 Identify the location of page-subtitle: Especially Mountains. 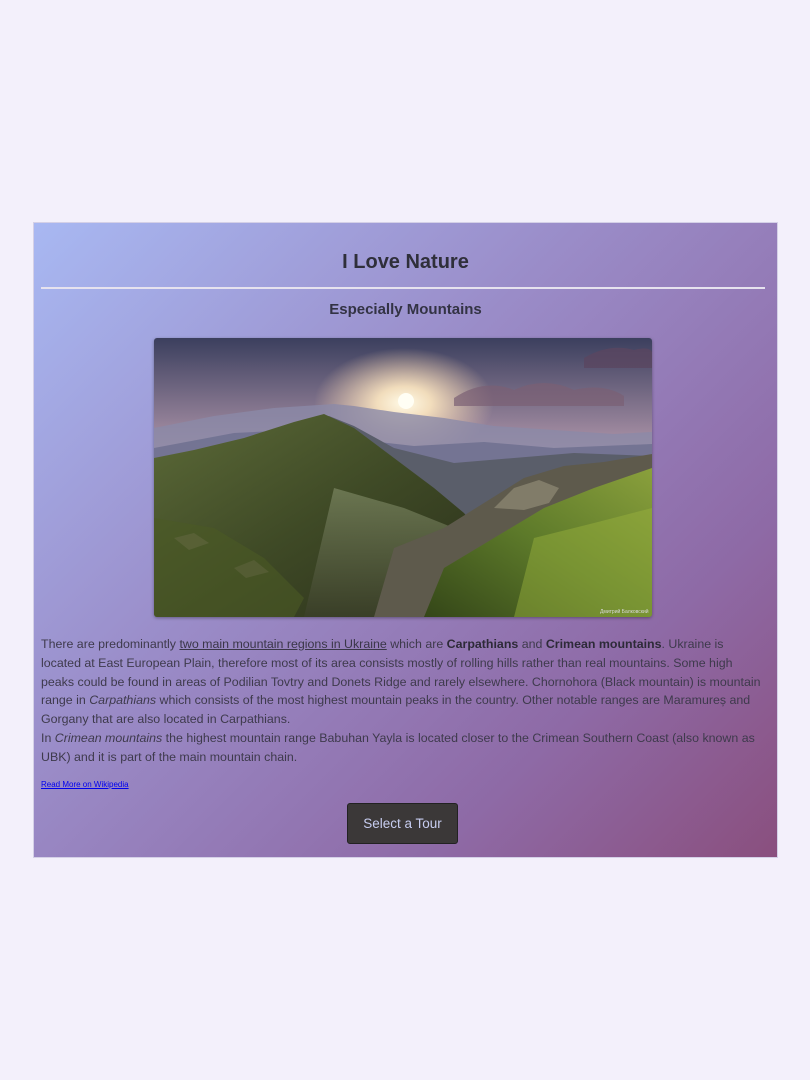
(405, 309).